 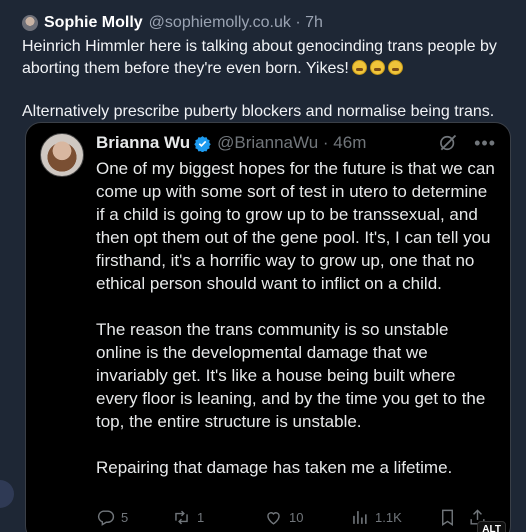 I want to click on author-avatar, so click(x=30, y=23).